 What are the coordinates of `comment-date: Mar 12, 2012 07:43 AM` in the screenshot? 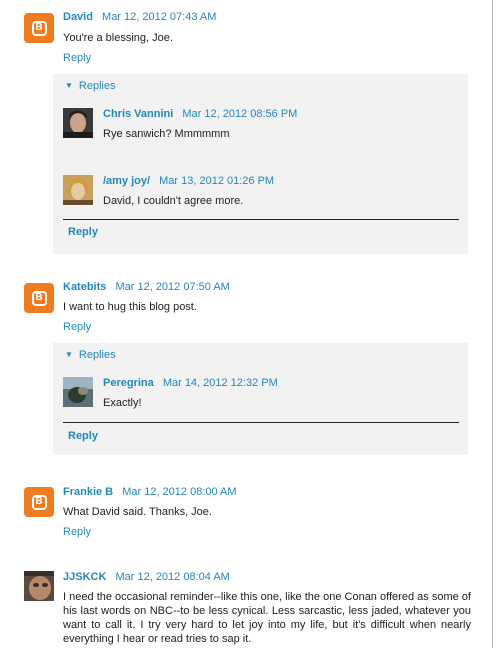 It's located at (159, 17).